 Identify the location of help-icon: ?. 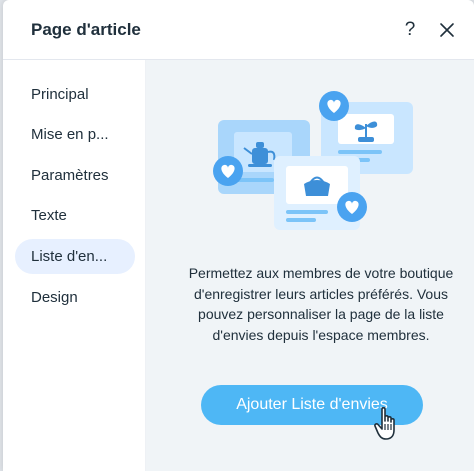
(410, 29).